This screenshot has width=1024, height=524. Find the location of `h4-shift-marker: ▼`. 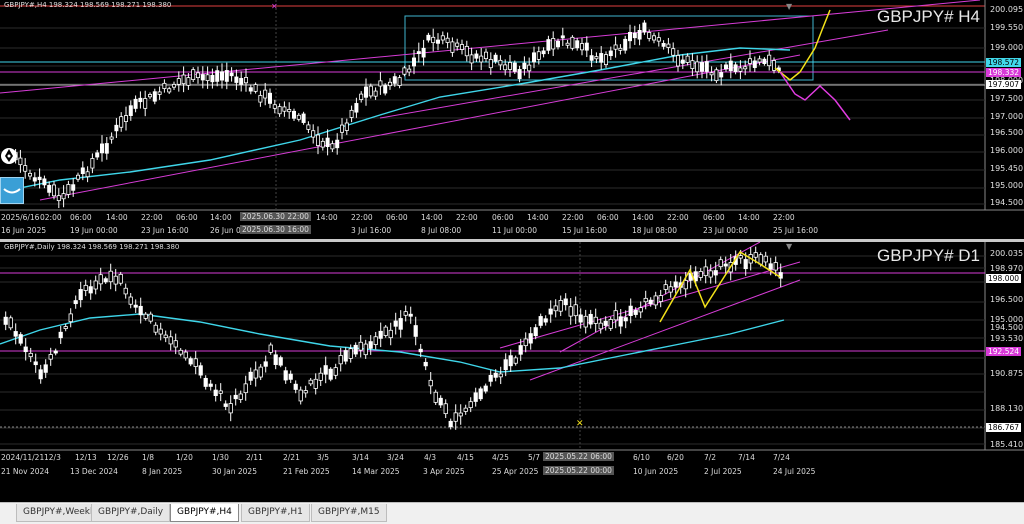

h4-shift-marker: ▼ is located at coordinates (789, 6).